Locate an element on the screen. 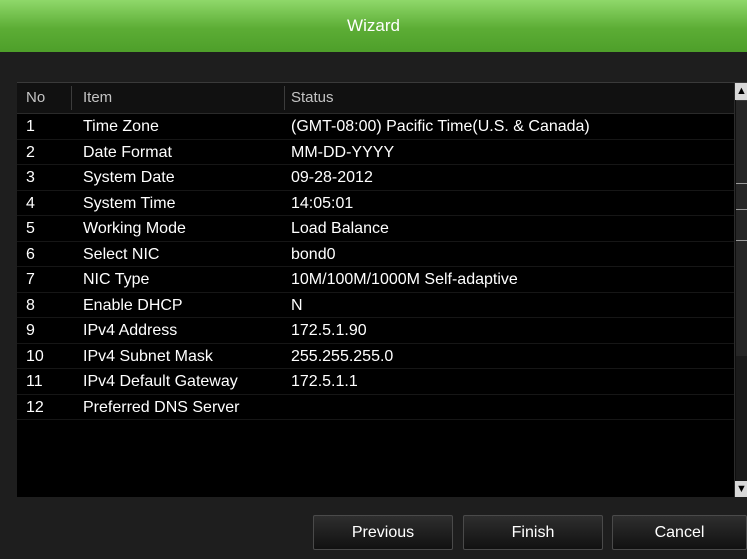 The image size is (747, 559). row-status: (GMT-08:00) Pacific Time(U.S. & Canada) is located at coordinates (440, 126).